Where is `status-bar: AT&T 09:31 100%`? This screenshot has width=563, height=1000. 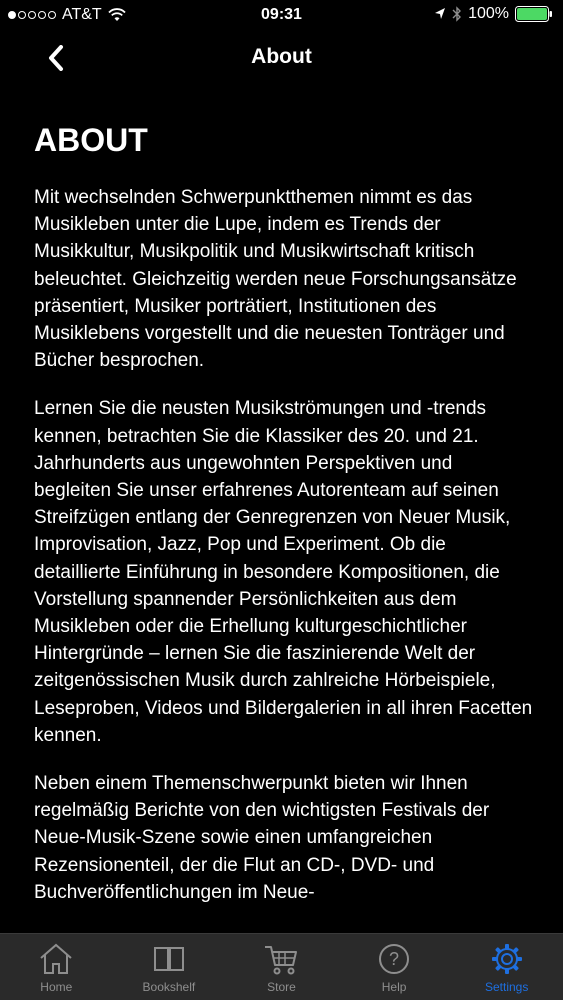 status-bar: AT&T 09:31 100% is located at coordinates (281, 15).